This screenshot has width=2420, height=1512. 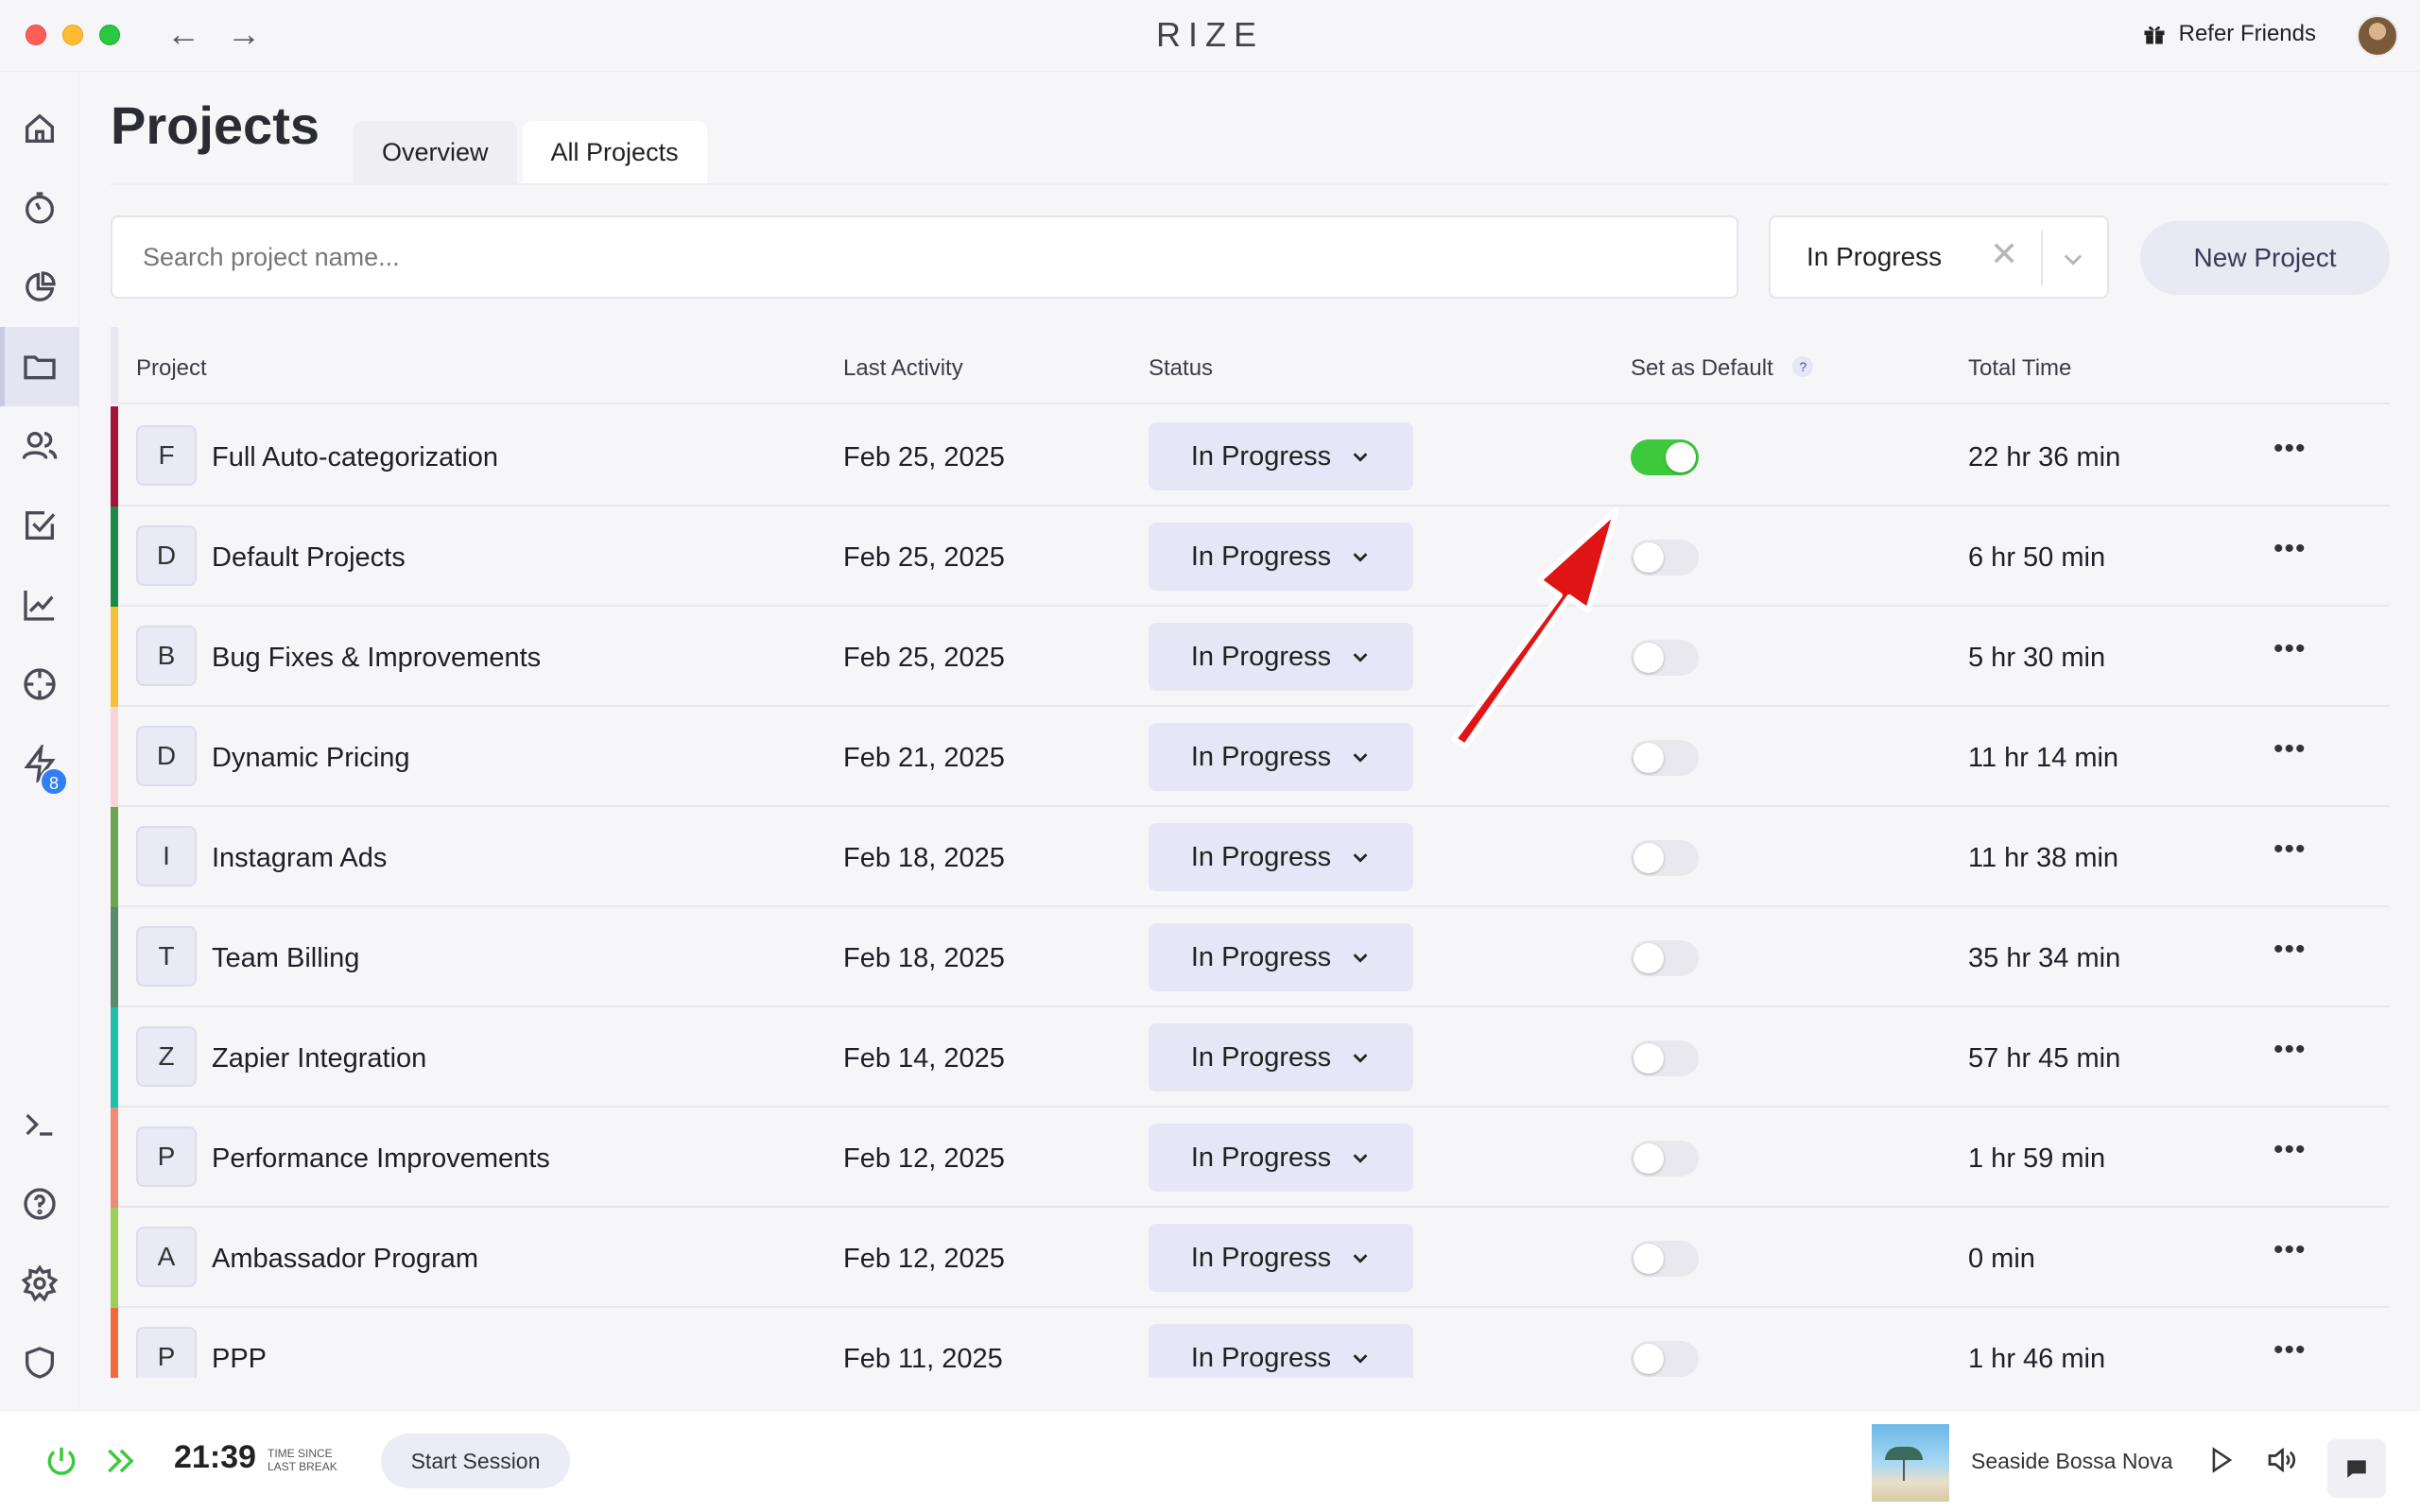 I want to click on status-filter-select: In Progress ✕, so click(x=1939, y=257).